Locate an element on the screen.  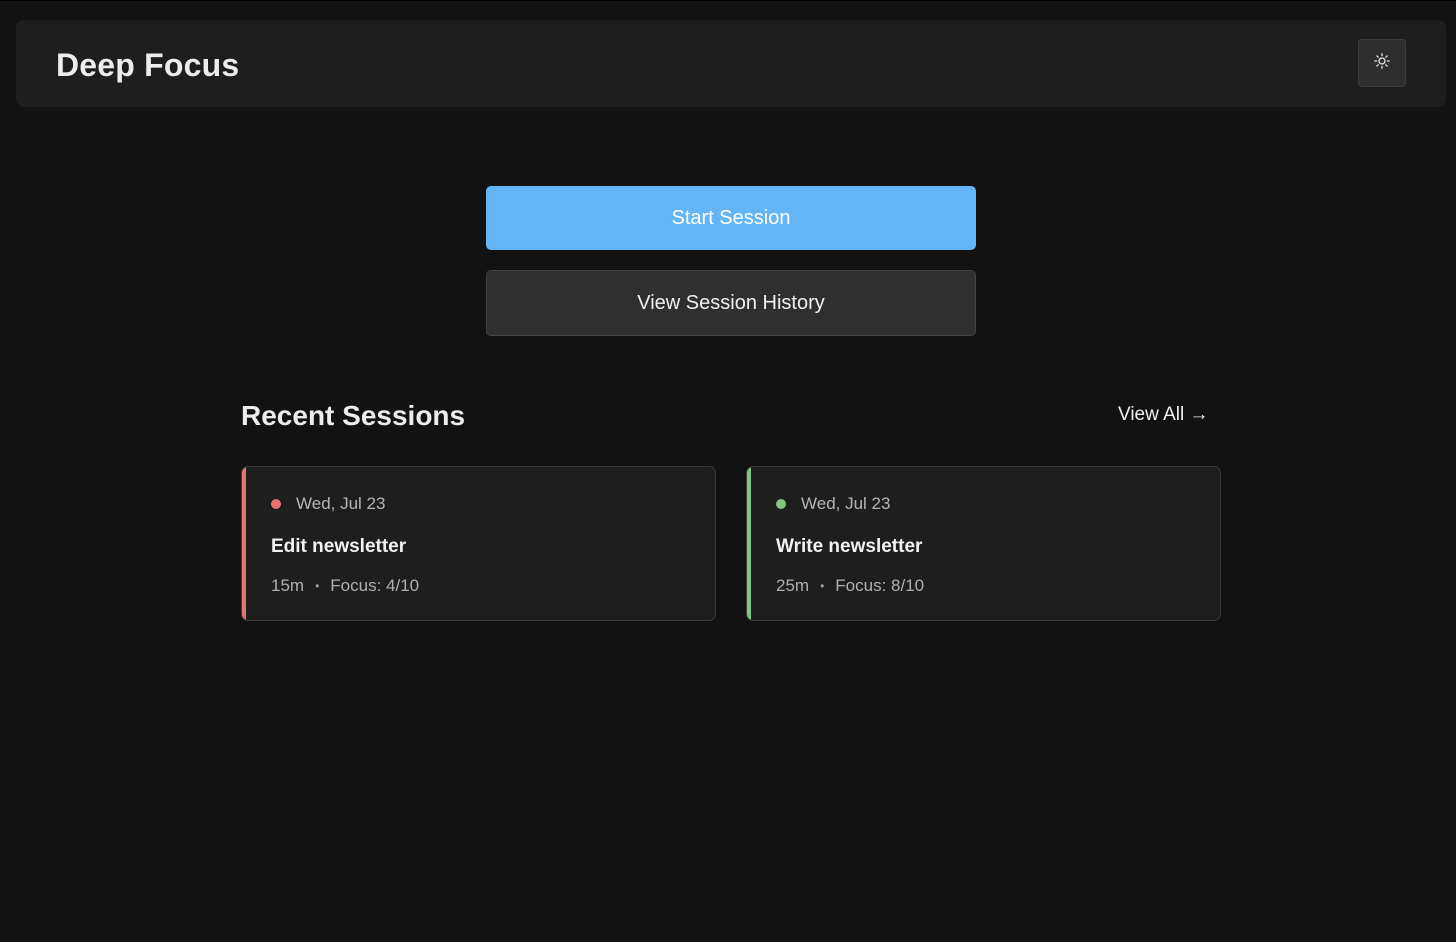
view-all-link: View All → is located at coordinates (1163, 415).